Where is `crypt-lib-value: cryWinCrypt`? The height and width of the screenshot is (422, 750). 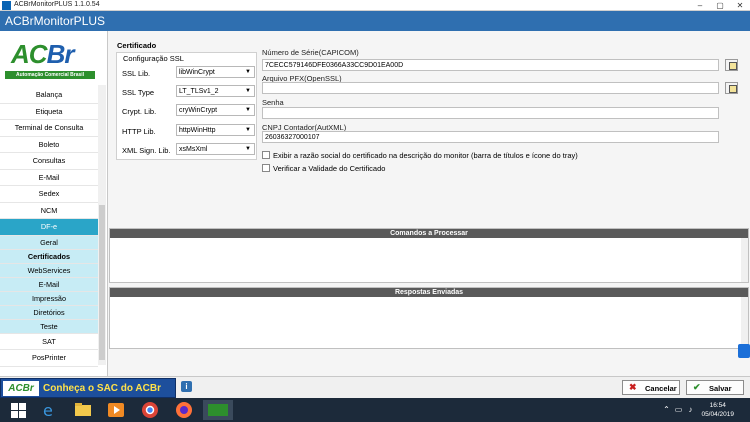 crypt-lib-value: cryWinCrypt is located at coordinates (198, 110).